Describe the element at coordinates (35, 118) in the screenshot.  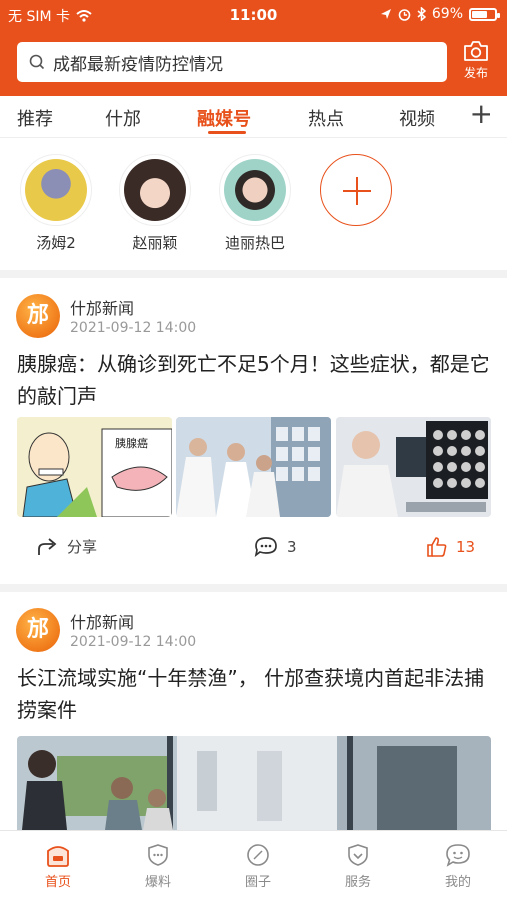
I see `tab-recommend: 推荐` at that location.